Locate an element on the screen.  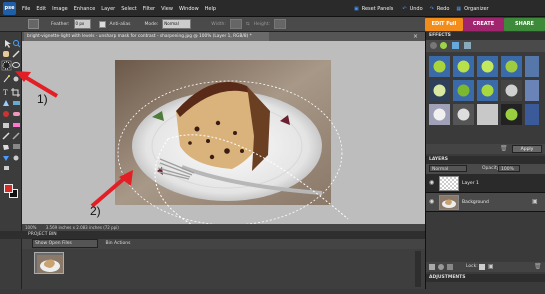
foreground-color-swatch is located at coordinates (8, 188).